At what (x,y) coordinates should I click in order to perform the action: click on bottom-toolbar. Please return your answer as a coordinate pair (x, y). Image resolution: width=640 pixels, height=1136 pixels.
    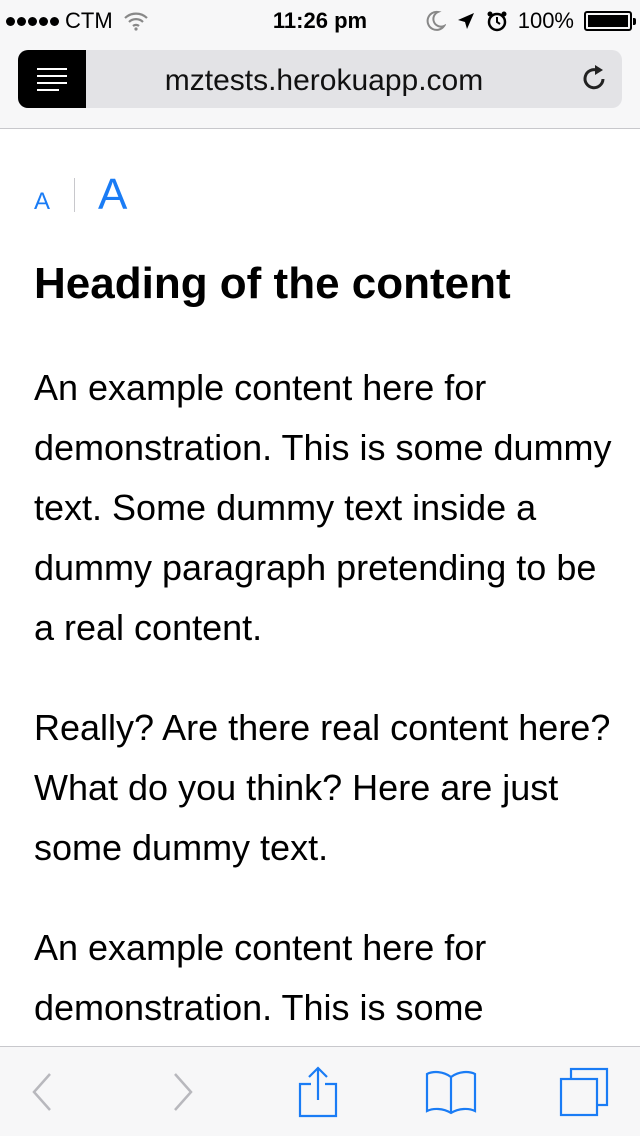
    Looking at the image, I should click on (320, 1091).